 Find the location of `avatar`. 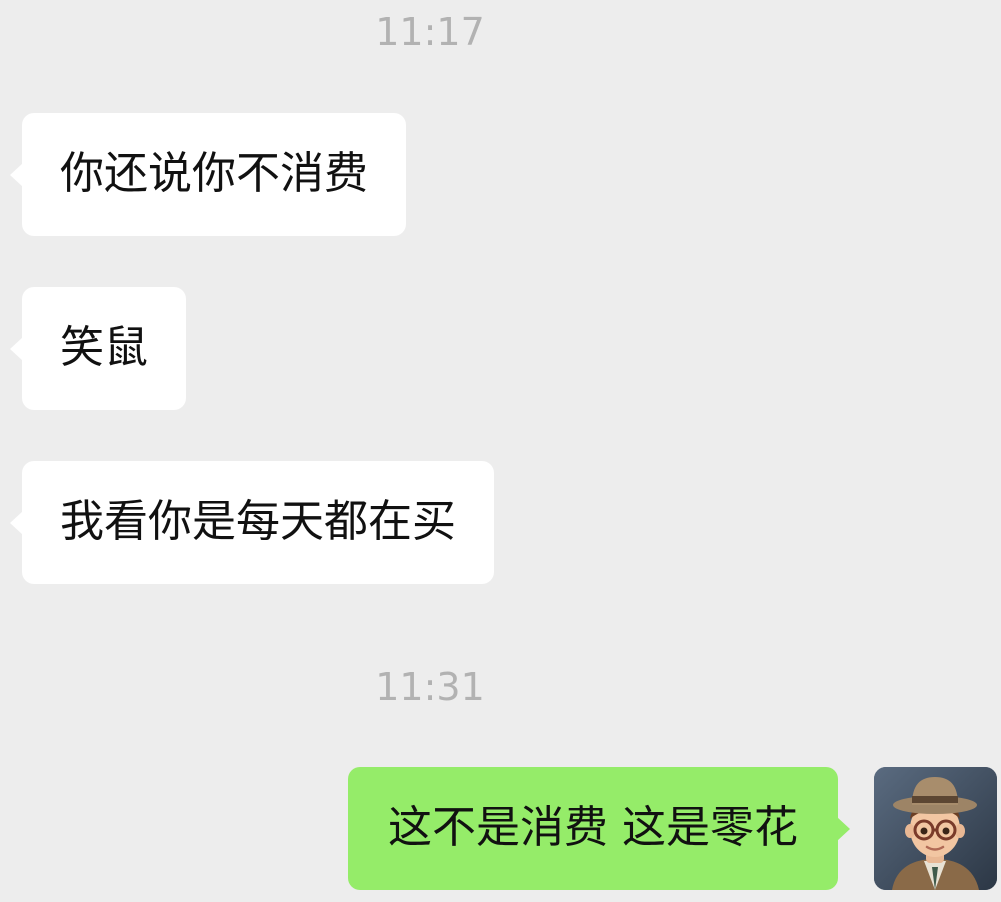

avatar is located at coordinates (935, 828).